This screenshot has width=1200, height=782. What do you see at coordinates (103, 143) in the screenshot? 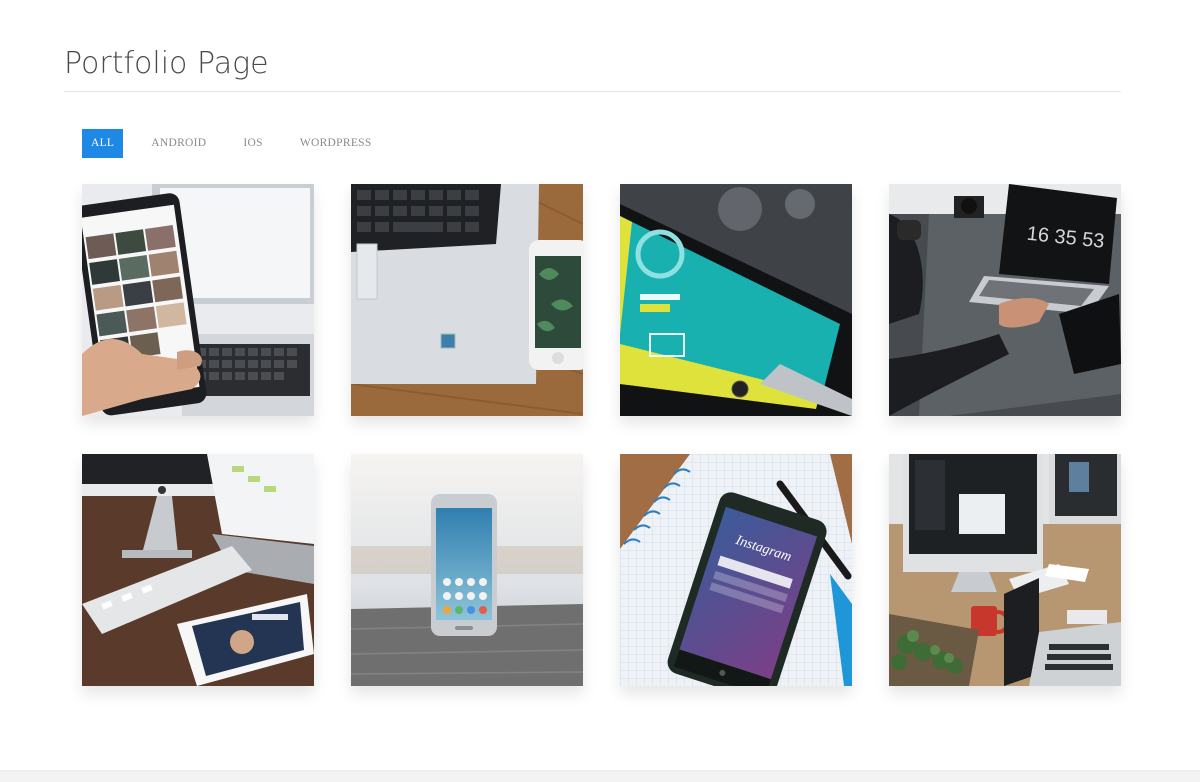
I see `filter-all: ALL` at bounding box center [103, 143].